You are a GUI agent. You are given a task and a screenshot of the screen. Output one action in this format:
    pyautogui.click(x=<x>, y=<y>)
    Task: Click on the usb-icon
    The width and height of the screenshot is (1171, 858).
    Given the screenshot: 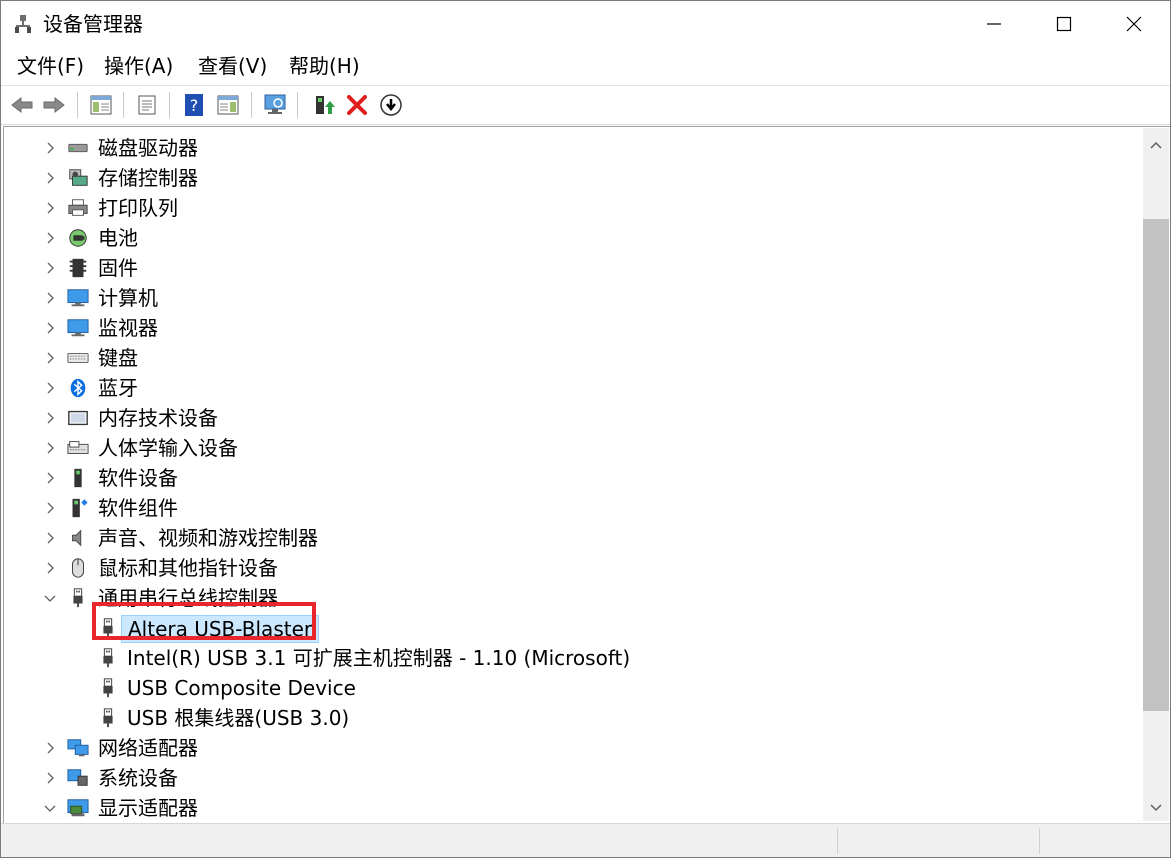 What is the action you would take?
    pyautogui.click(x=108, y=658)
    